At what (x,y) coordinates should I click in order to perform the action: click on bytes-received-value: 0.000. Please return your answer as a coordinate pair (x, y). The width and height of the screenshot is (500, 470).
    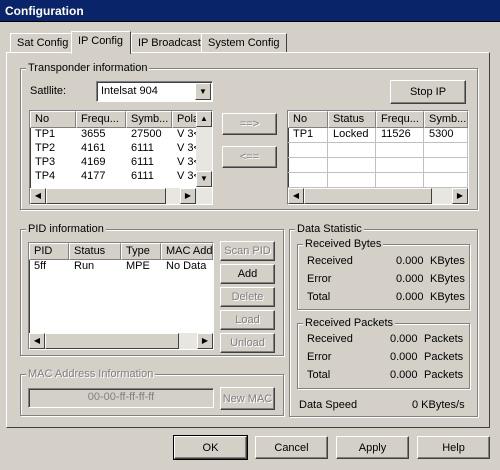
    Looking at the image, I should click on (410, 261).